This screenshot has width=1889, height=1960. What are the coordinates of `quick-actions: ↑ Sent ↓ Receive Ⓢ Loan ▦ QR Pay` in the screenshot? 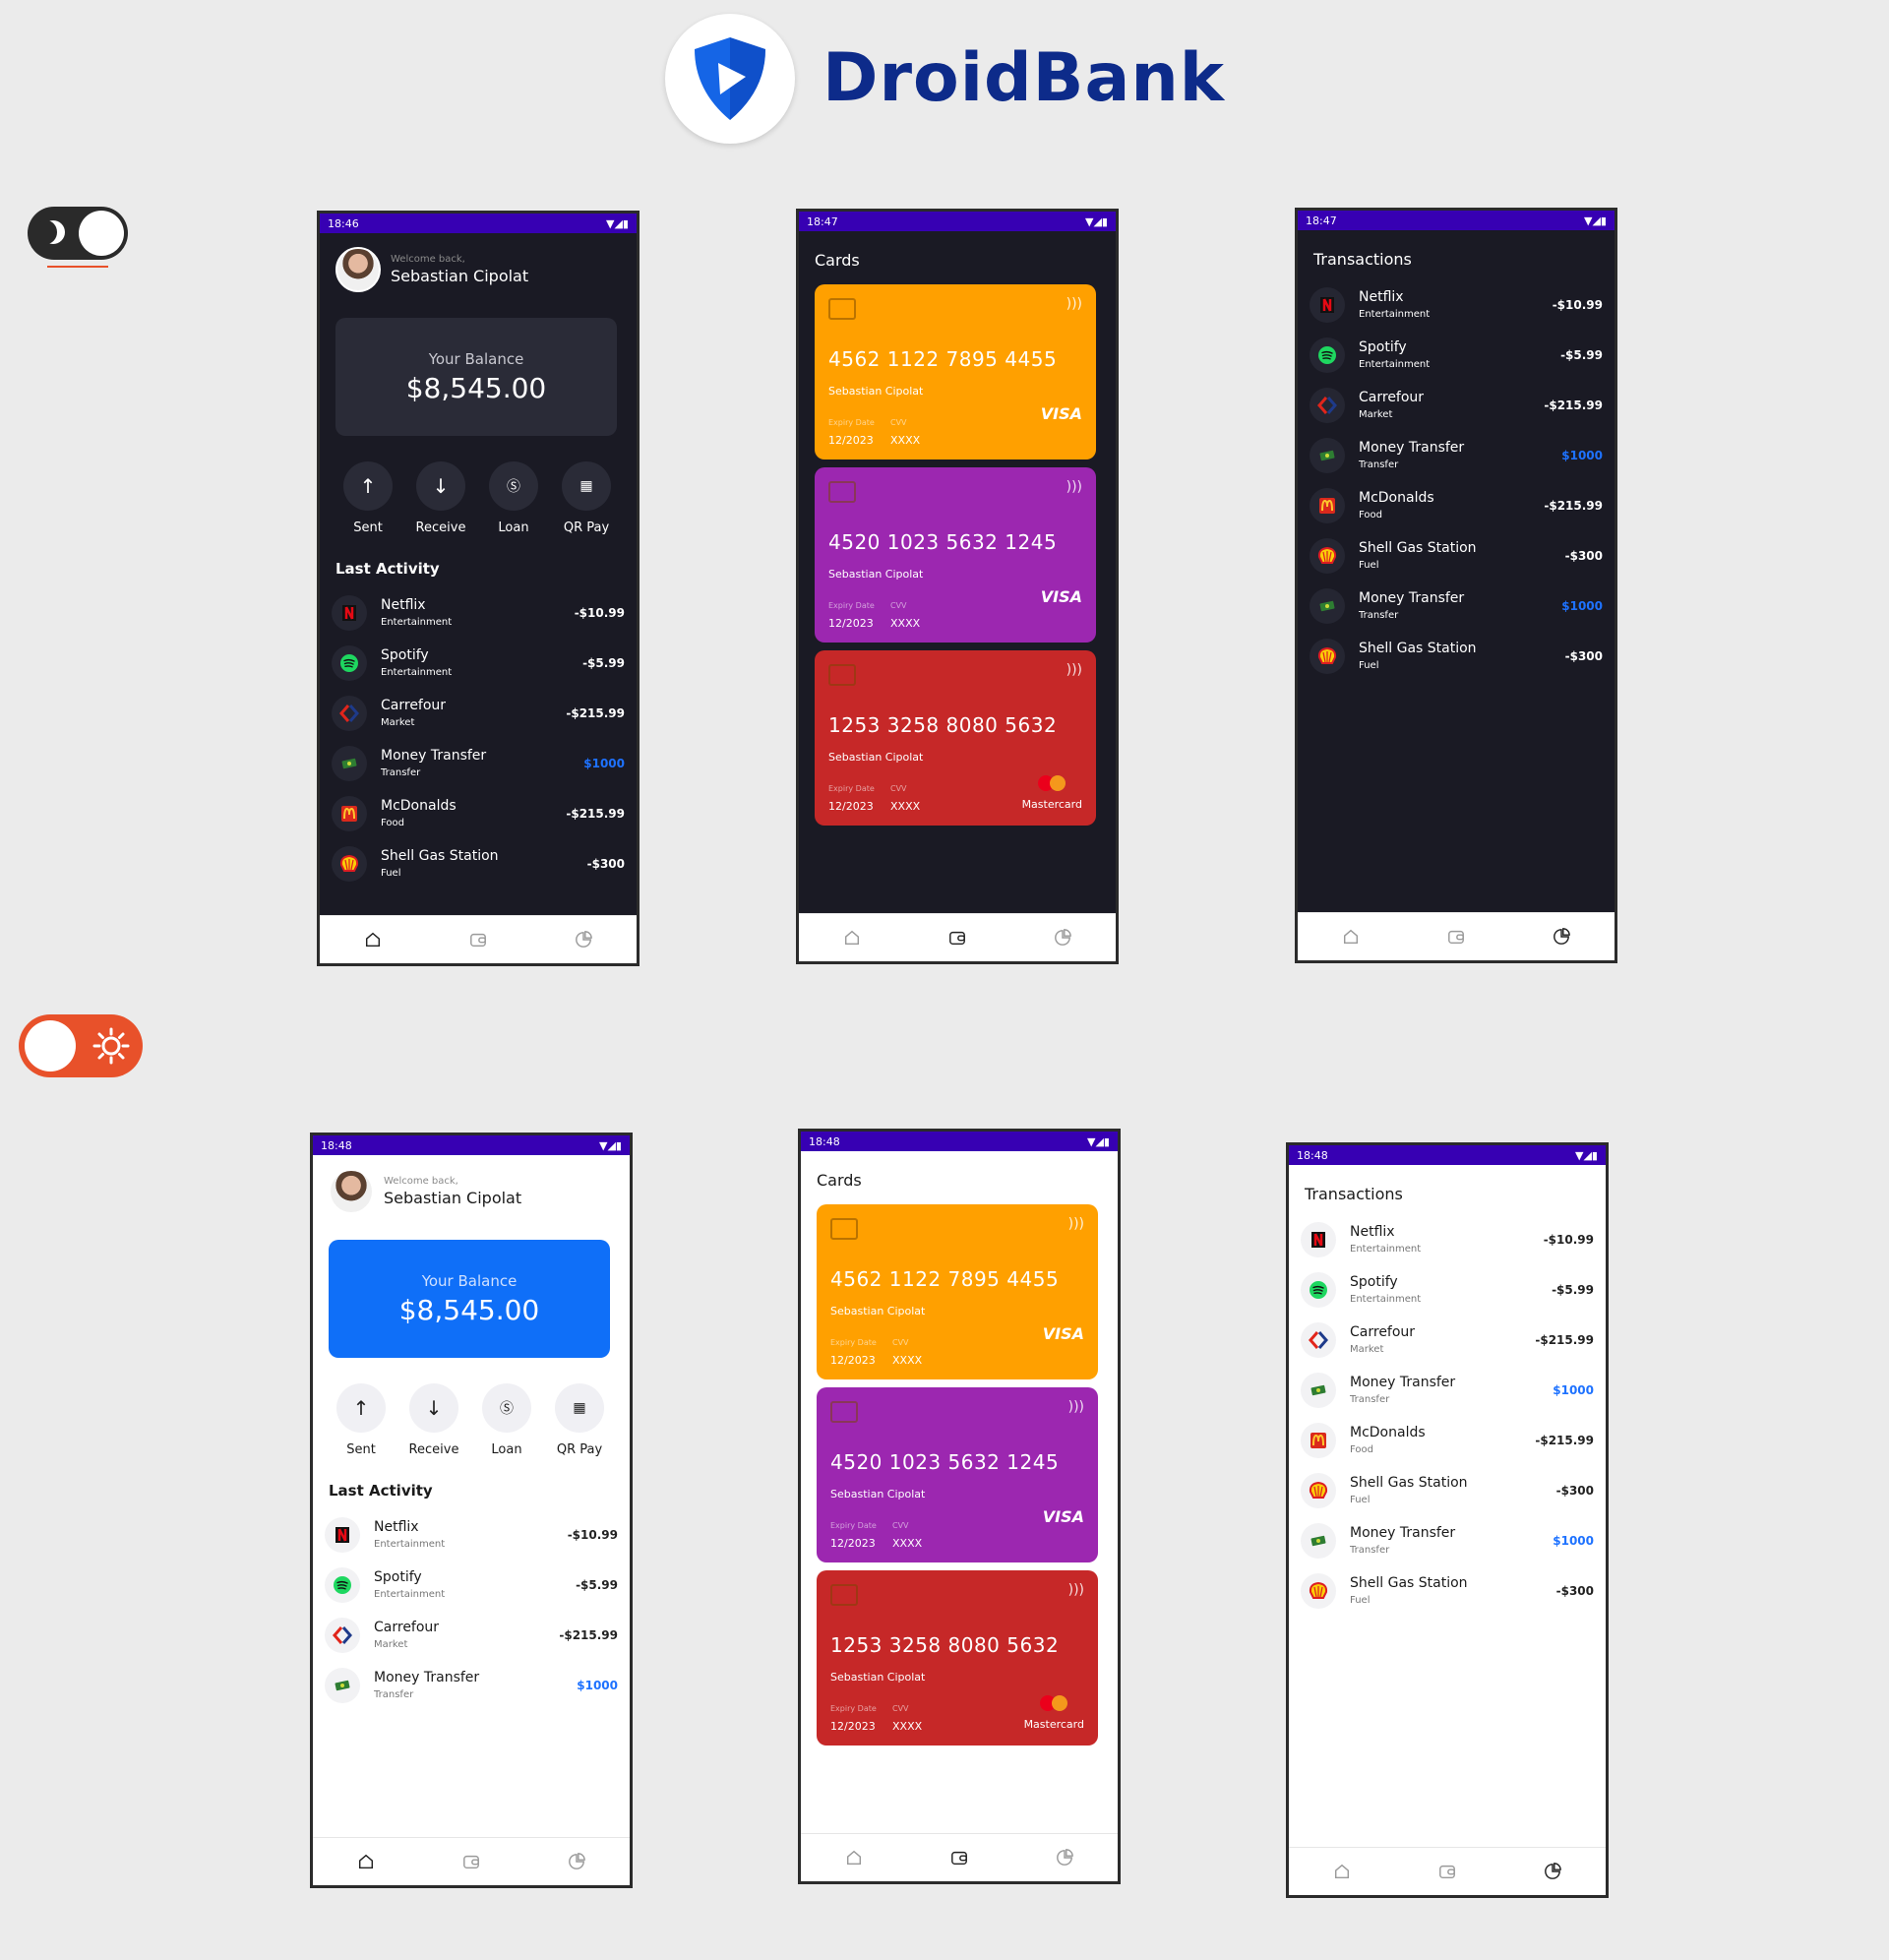 It's located at (478, 498).